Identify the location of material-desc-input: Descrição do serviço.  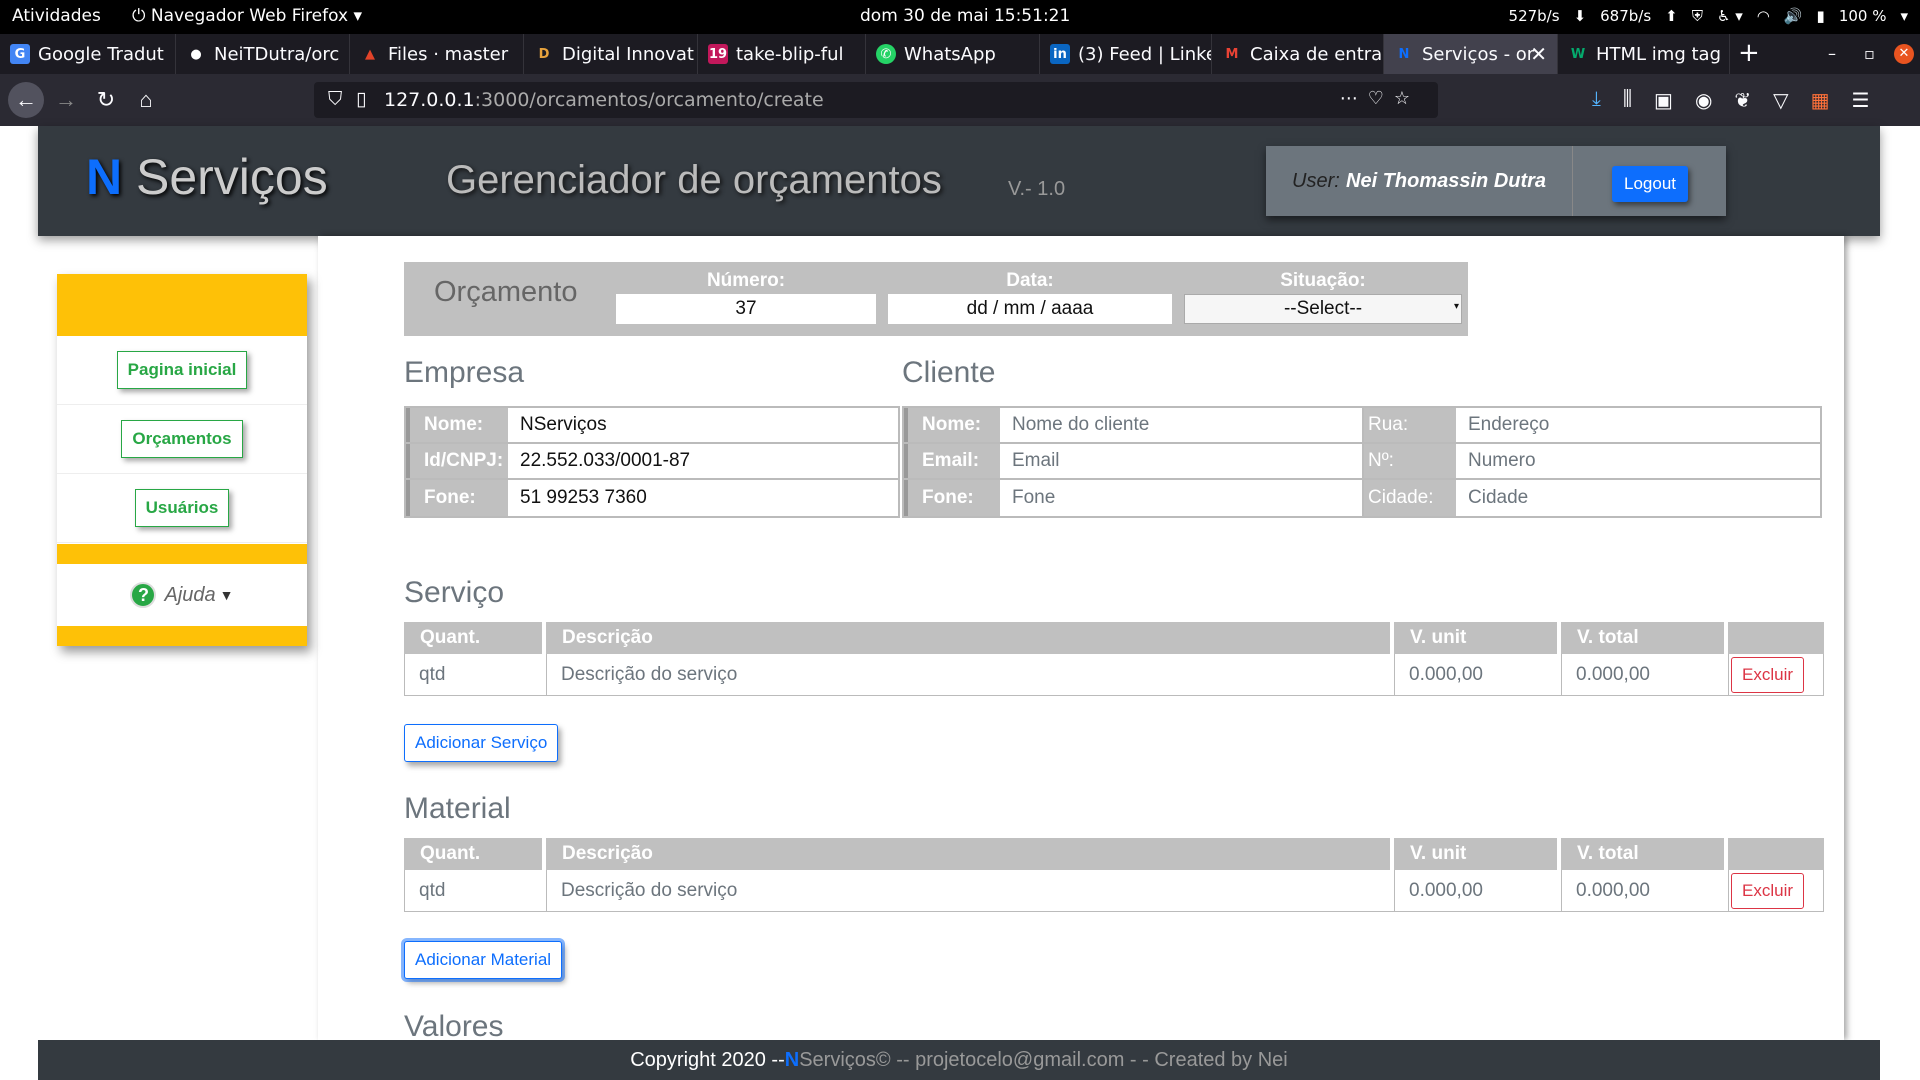
(971, 890).